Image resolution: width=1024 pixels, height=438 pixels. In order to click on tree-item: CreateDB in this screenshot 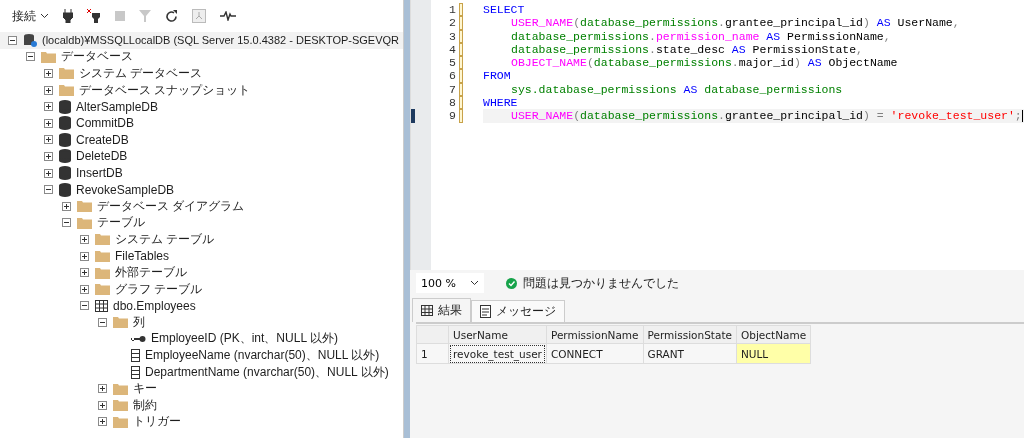, I will do `click(102, 139)`.